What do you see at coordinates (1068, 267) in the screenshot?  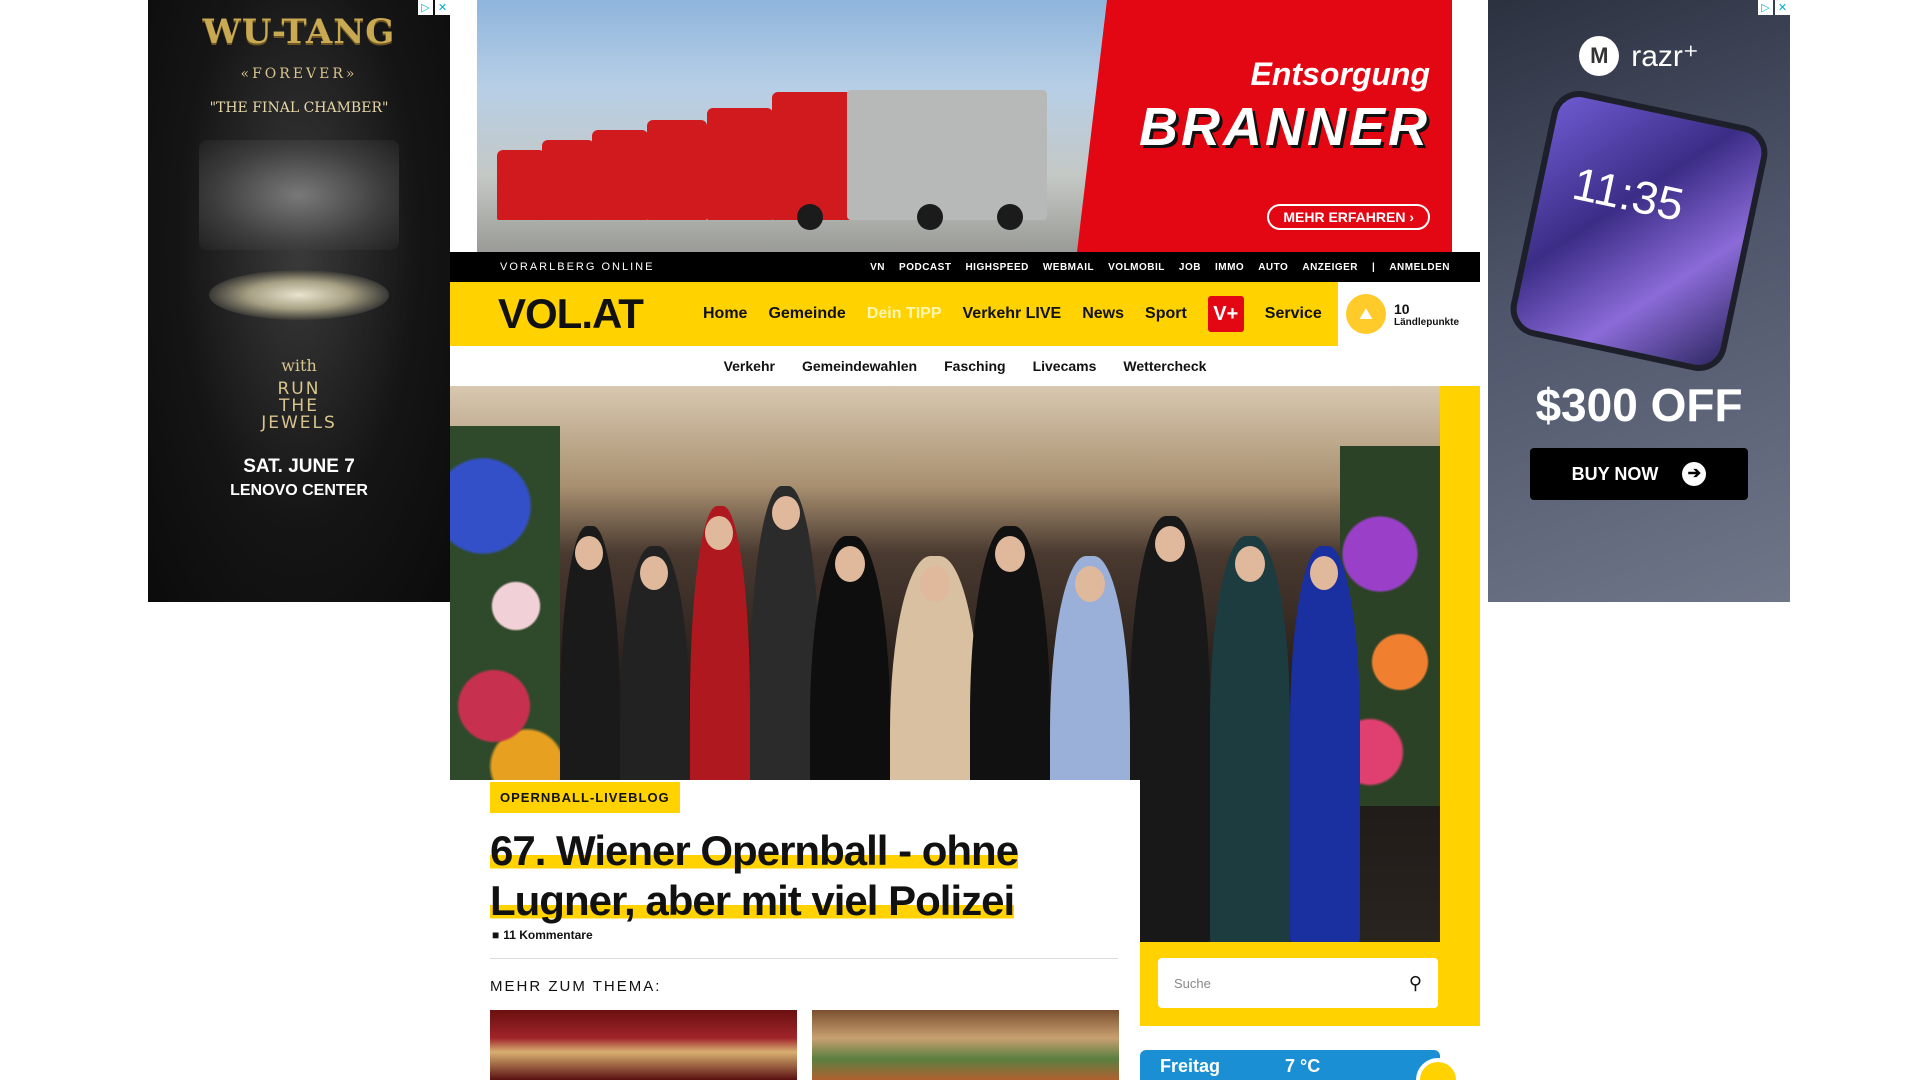 I see `top-link-webmail: WEBMAIL` at bounding box center [1068, 267].